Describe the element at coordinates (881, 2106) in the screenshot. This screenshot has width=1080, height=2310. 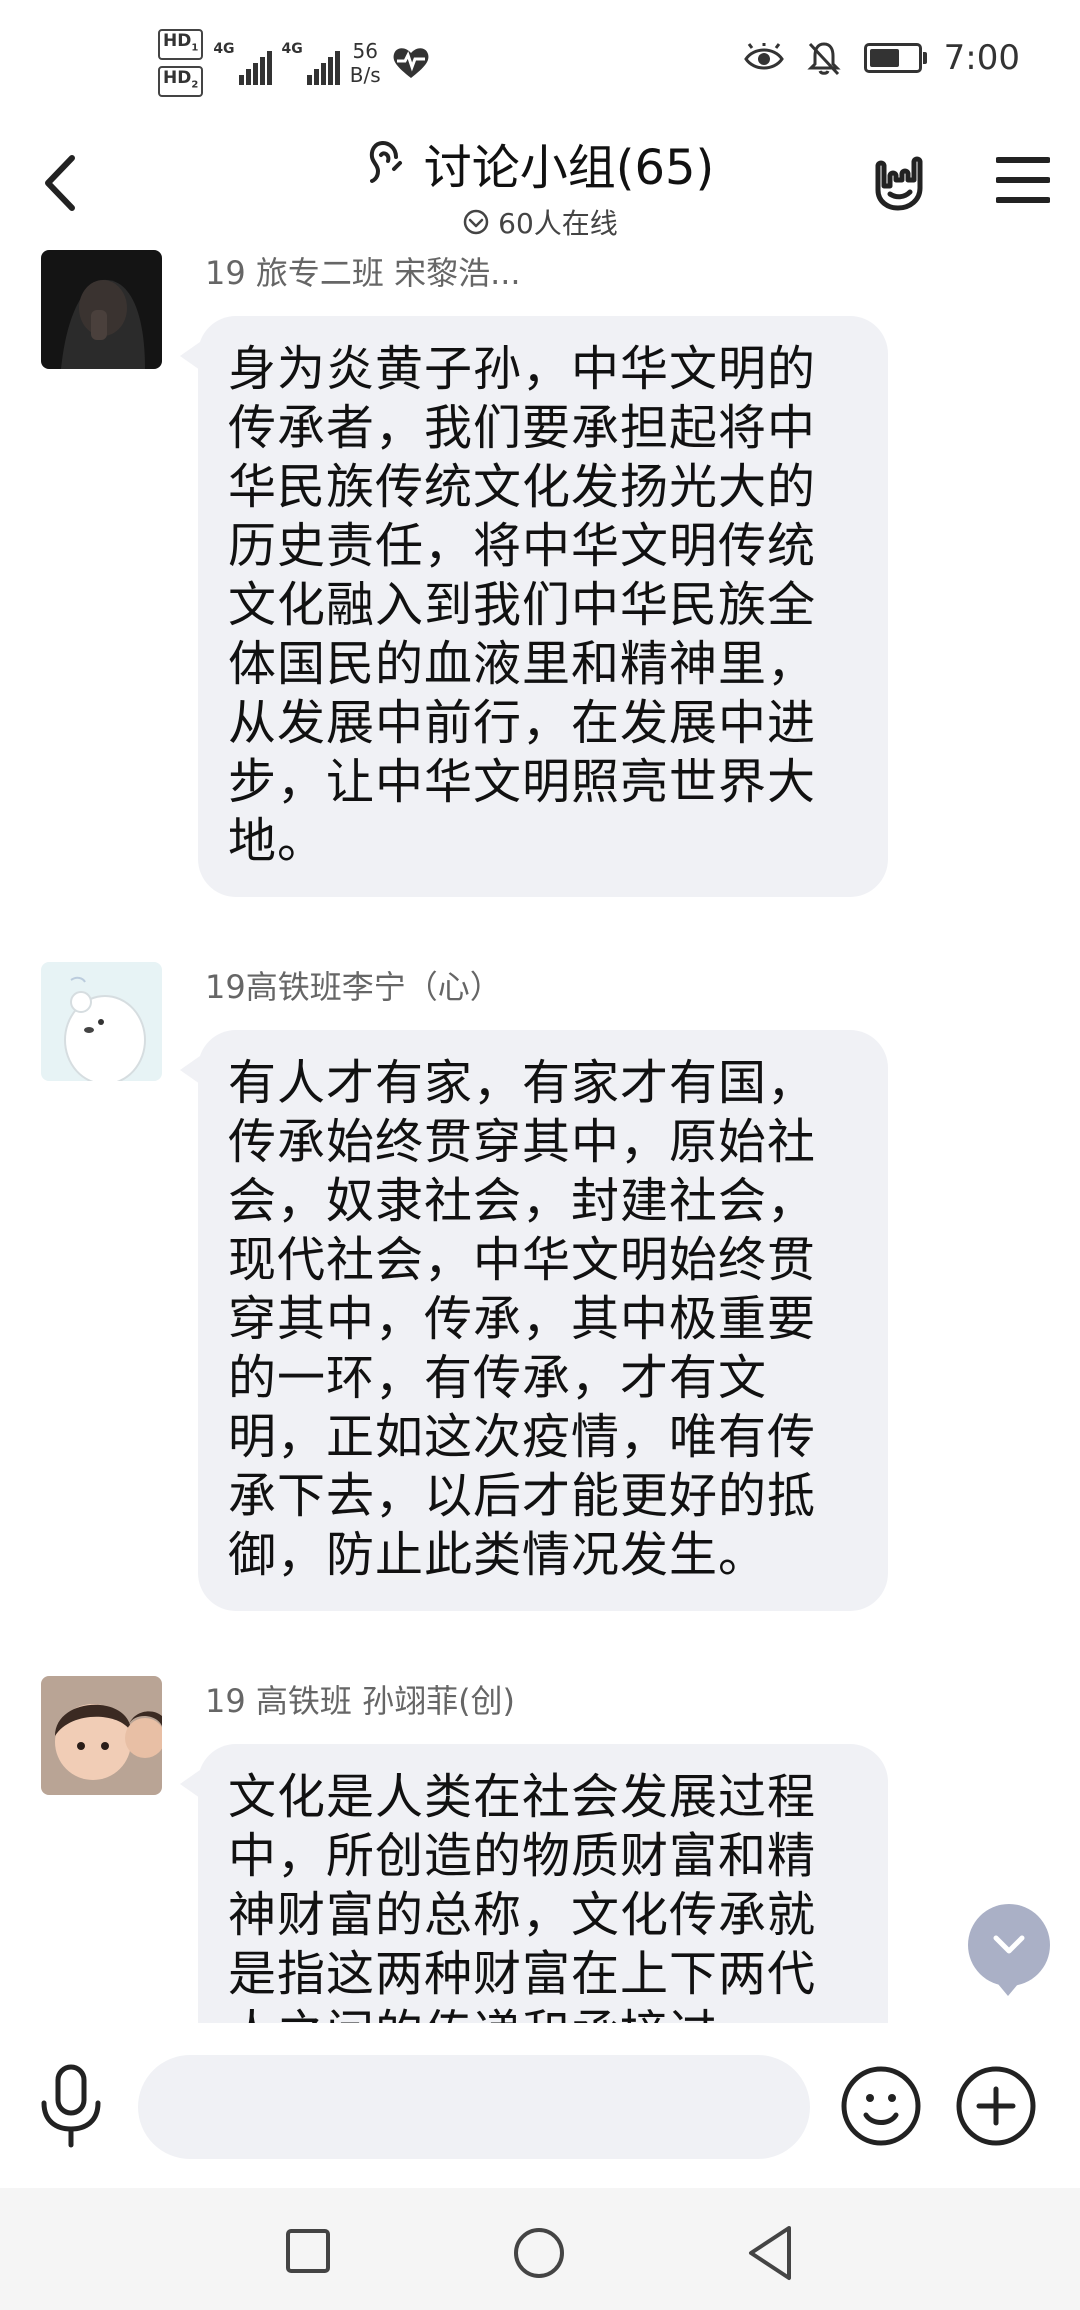
I see `emoji-icon` at that location.